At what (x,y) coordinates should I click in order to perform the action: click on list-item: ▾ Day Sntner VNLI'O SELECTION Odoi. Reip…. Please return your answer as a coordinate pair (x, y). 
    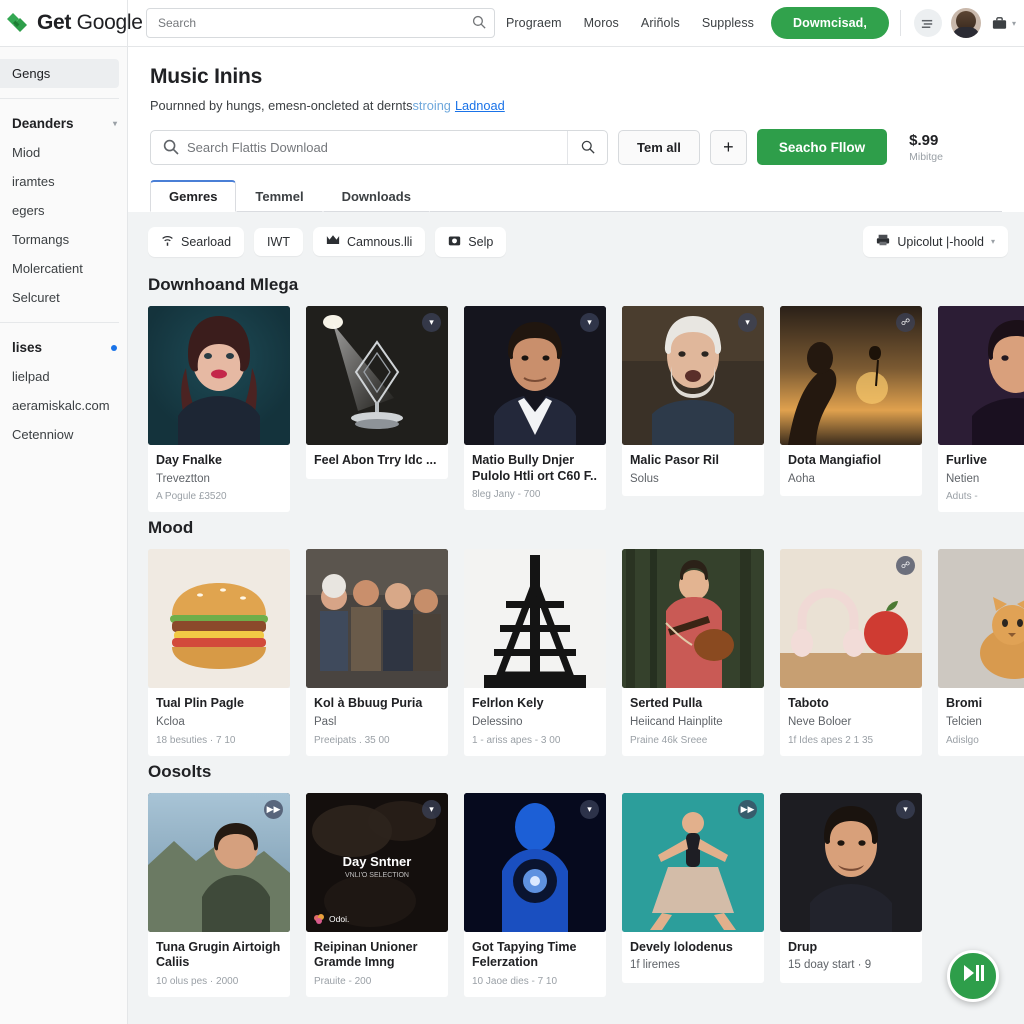
    Looking at the image, I should click on (377, 895).